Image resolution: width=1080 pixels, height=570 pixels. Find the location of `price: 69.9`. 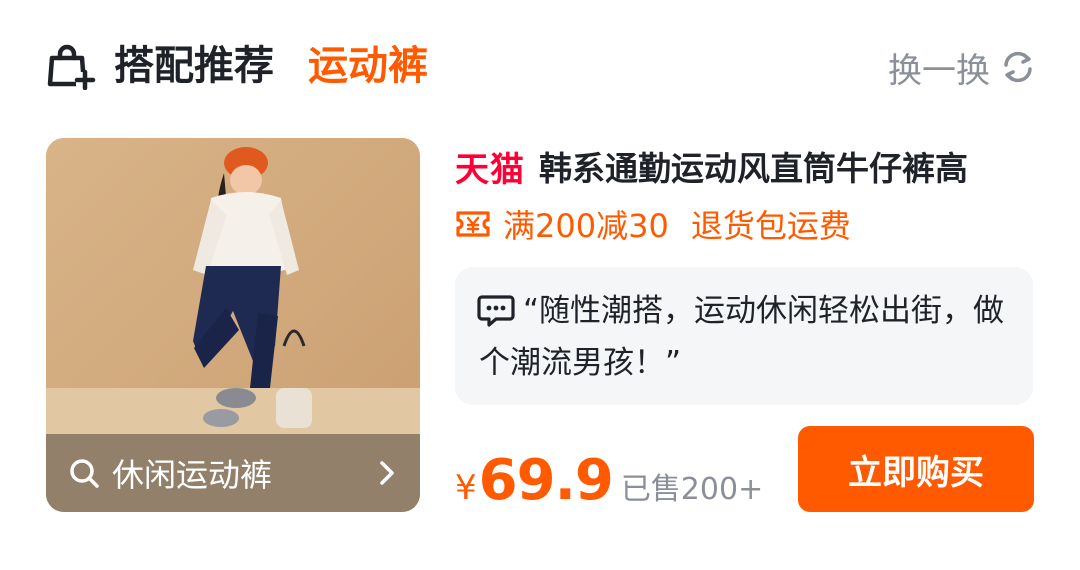

price: 69.9 is located at coordinates (546, 480).